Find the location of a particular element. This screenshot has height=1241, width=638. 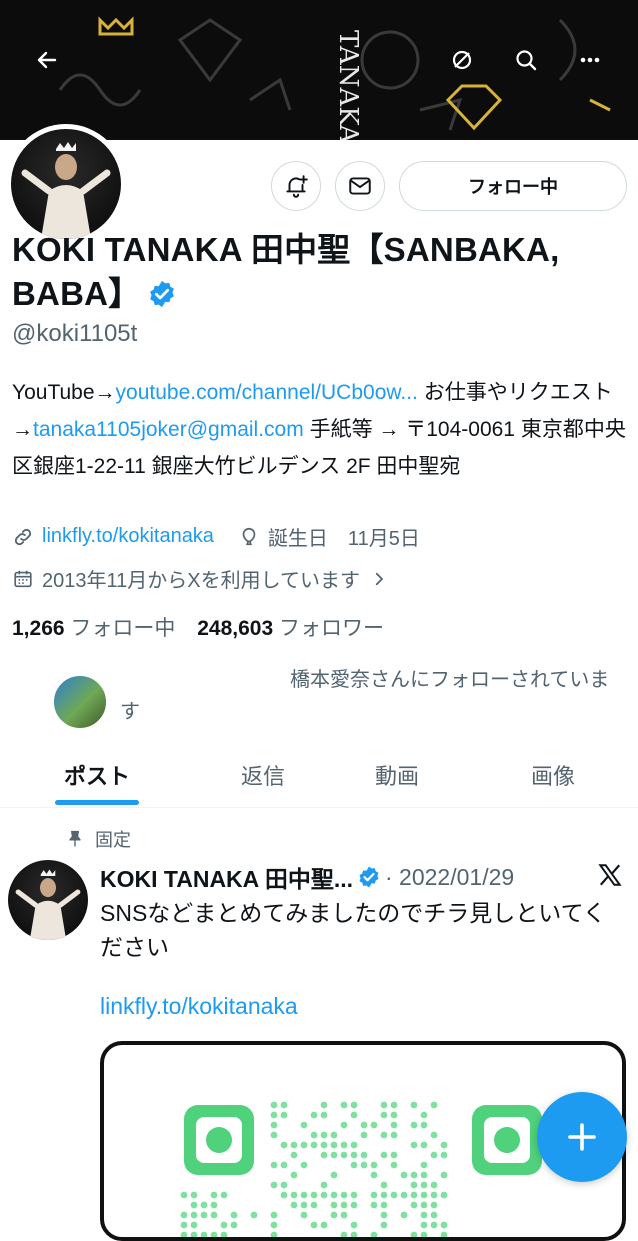

followed-by-line1: 橋本愛奈さんにフォローされていま is located at coordinates (450, 680).